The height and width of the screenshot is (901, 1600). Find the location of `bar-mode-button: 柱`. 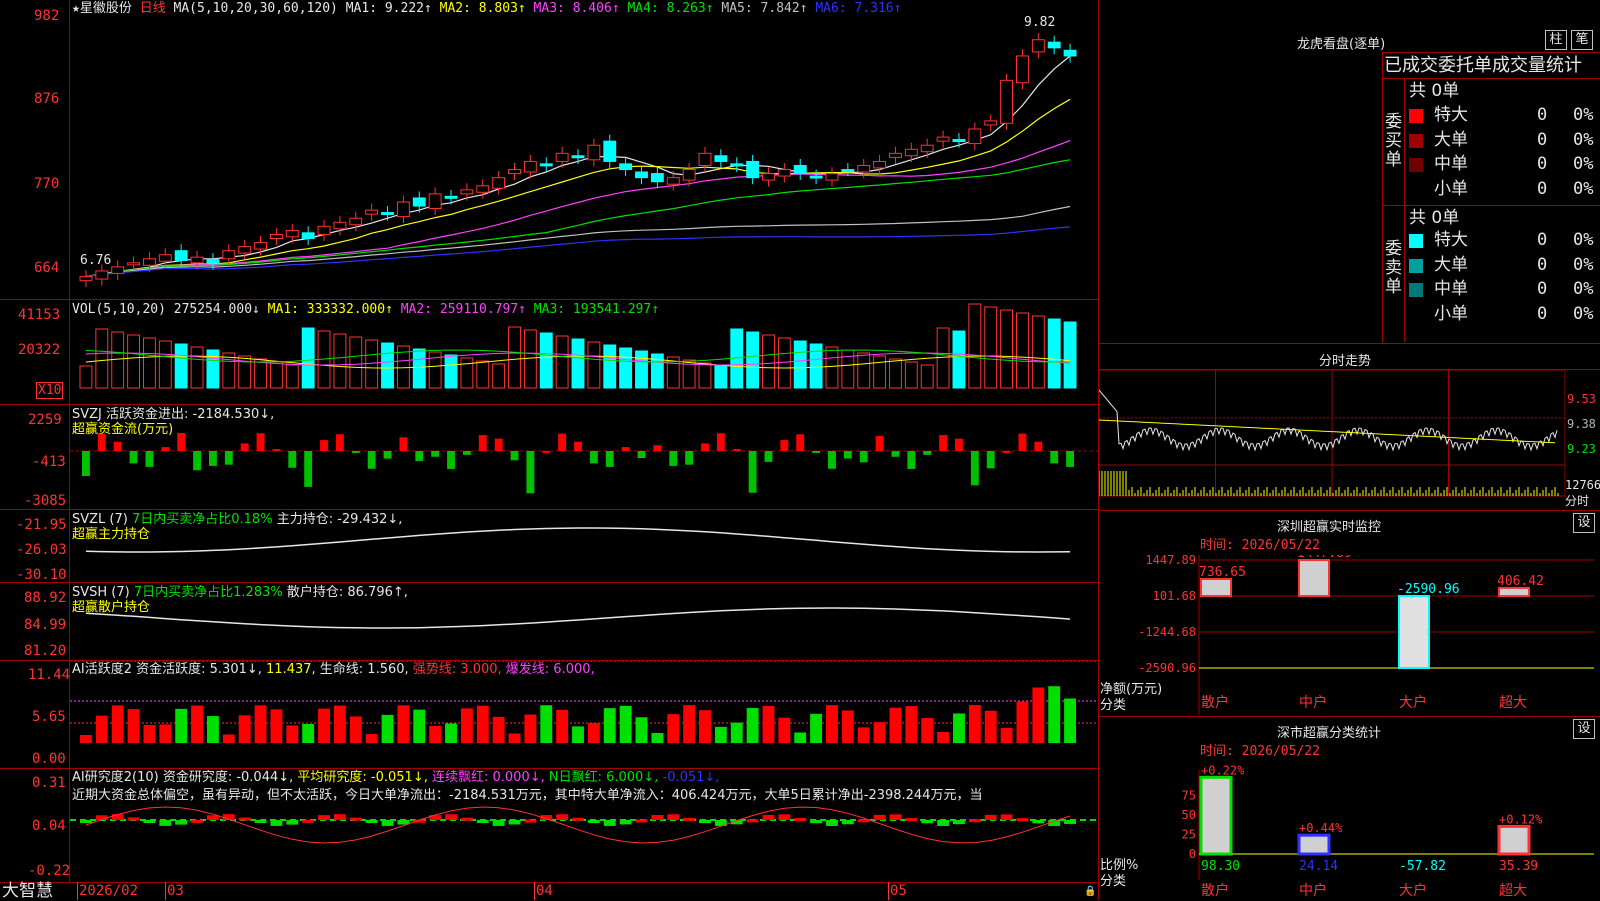

bar-mode-button: 柱 is located at coordinates (1556, 40).